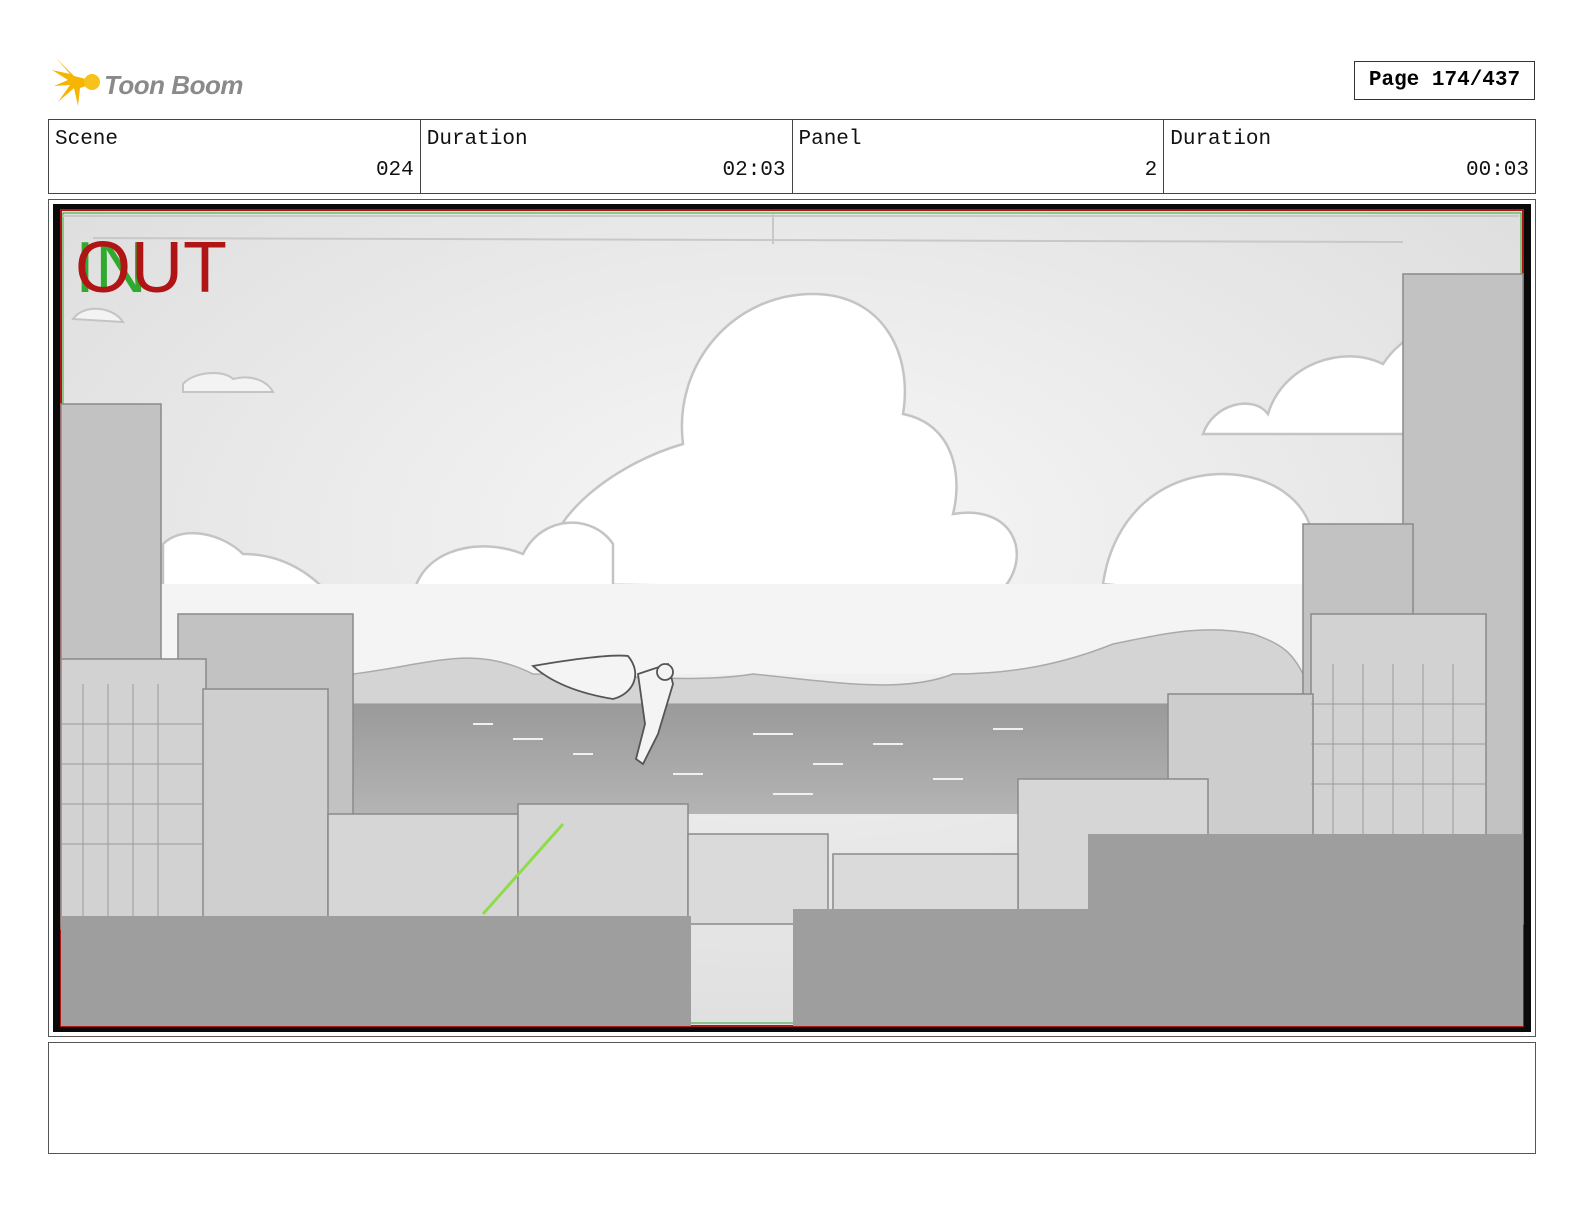 The height and width of the screenshot is (1224, 1584). What do you see at coordinates (607, 156) in the screenshot?
I see `scene-duration-cell: Duration 02:03` at bounding box center [607, 156].